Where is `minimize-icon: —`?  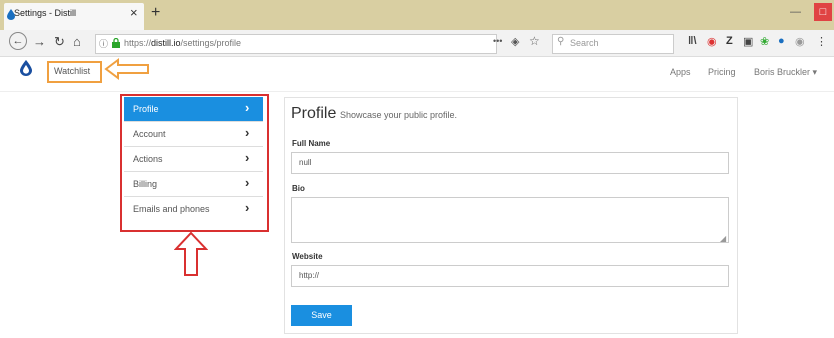
minimize-icon: — is located at coordinates (795, 12).